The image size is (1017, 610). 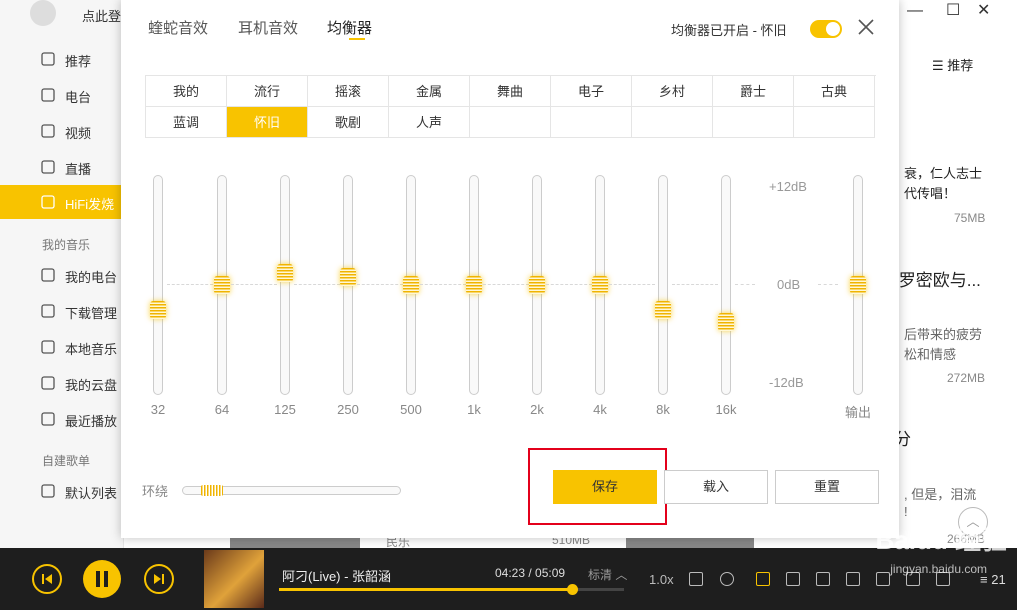 What do you see at coordinates (621, 575) in the screenshot?
I see `chevron-up-icon: ︿` at bounding box center [621, 575].